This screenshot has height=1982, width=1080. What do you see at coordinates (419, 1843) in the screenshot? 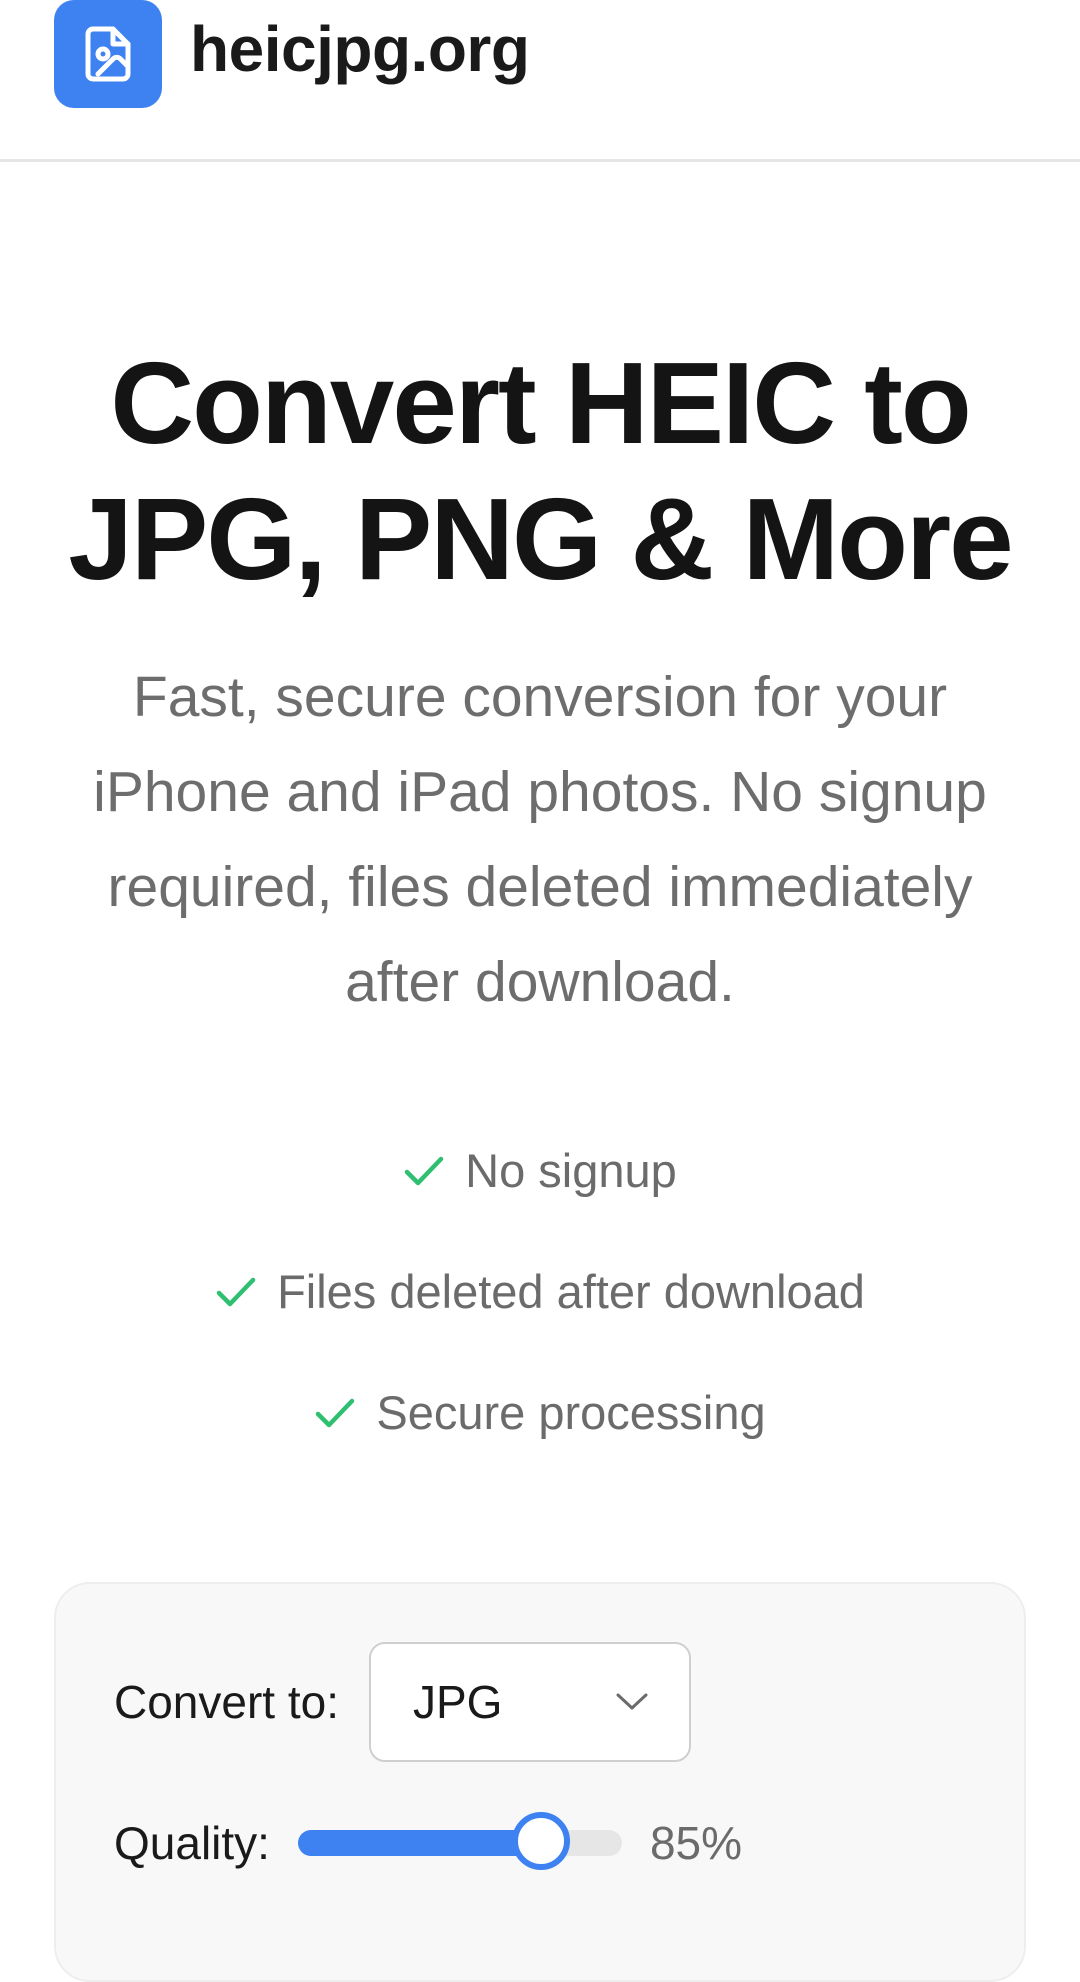
I see `slider-fill` at bounding box center [419, 1843].